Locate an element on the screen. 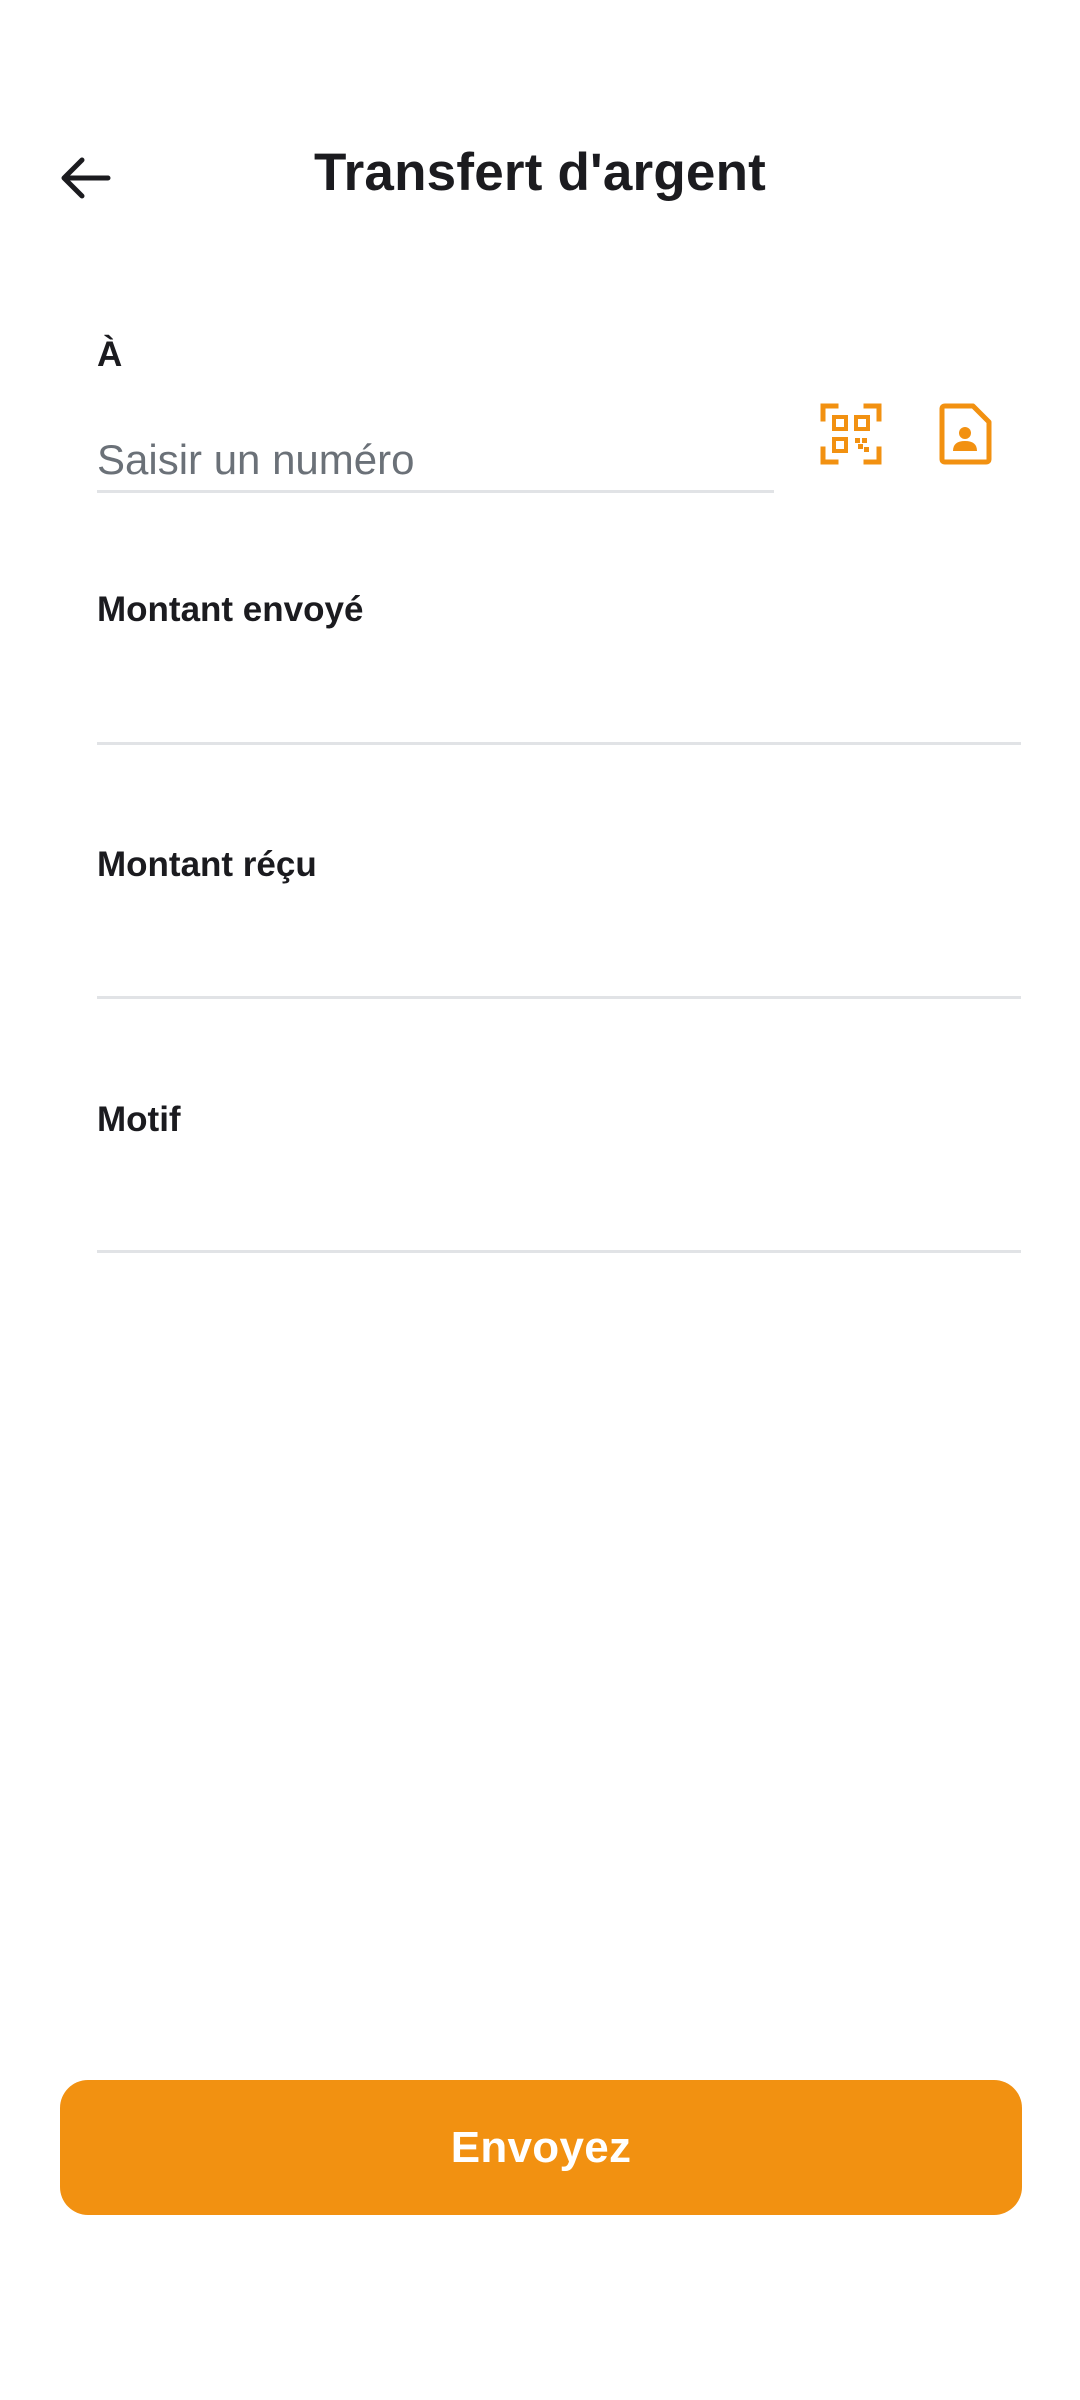 The height and width of the screenshot is (2400, 1080). amount-received-input is located at coordinates (557, 960).